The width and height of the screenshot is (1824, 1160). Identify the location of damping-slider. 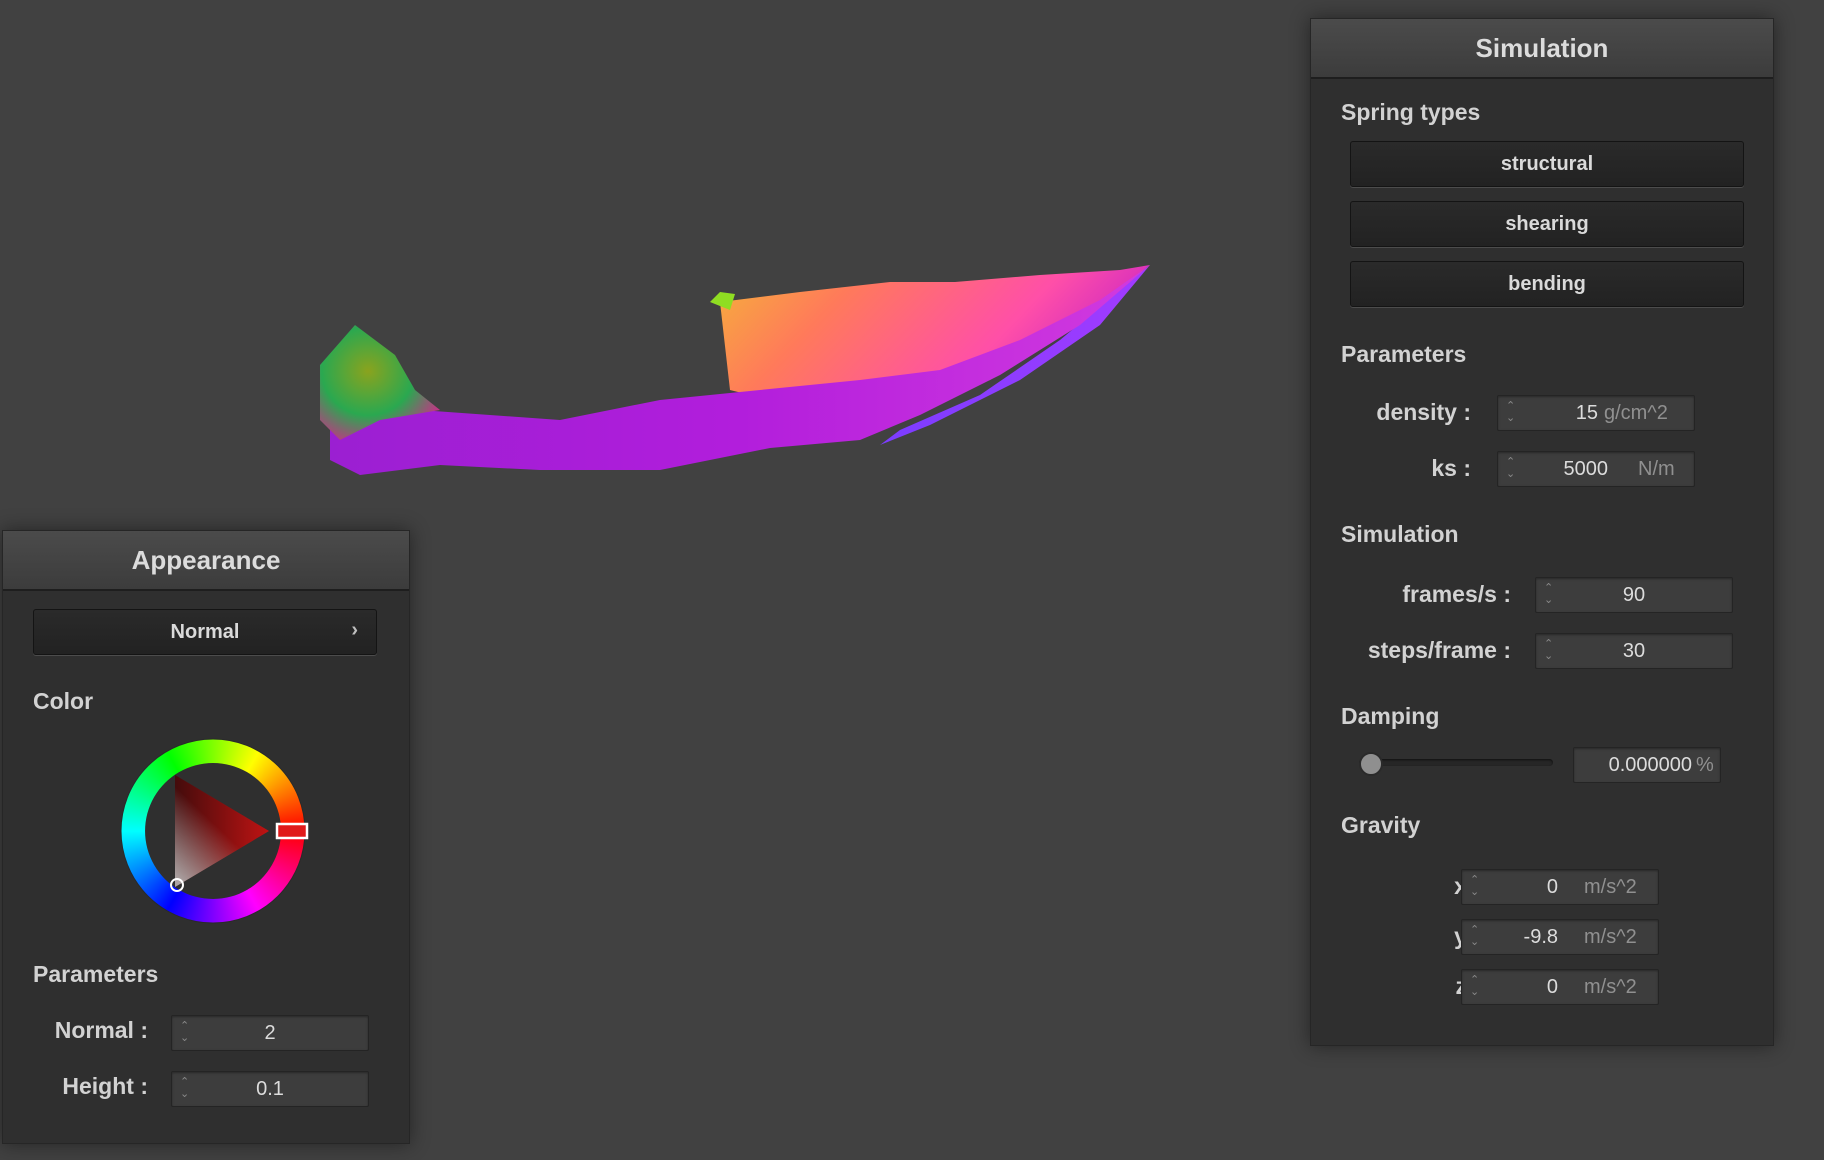
(1456, 764).